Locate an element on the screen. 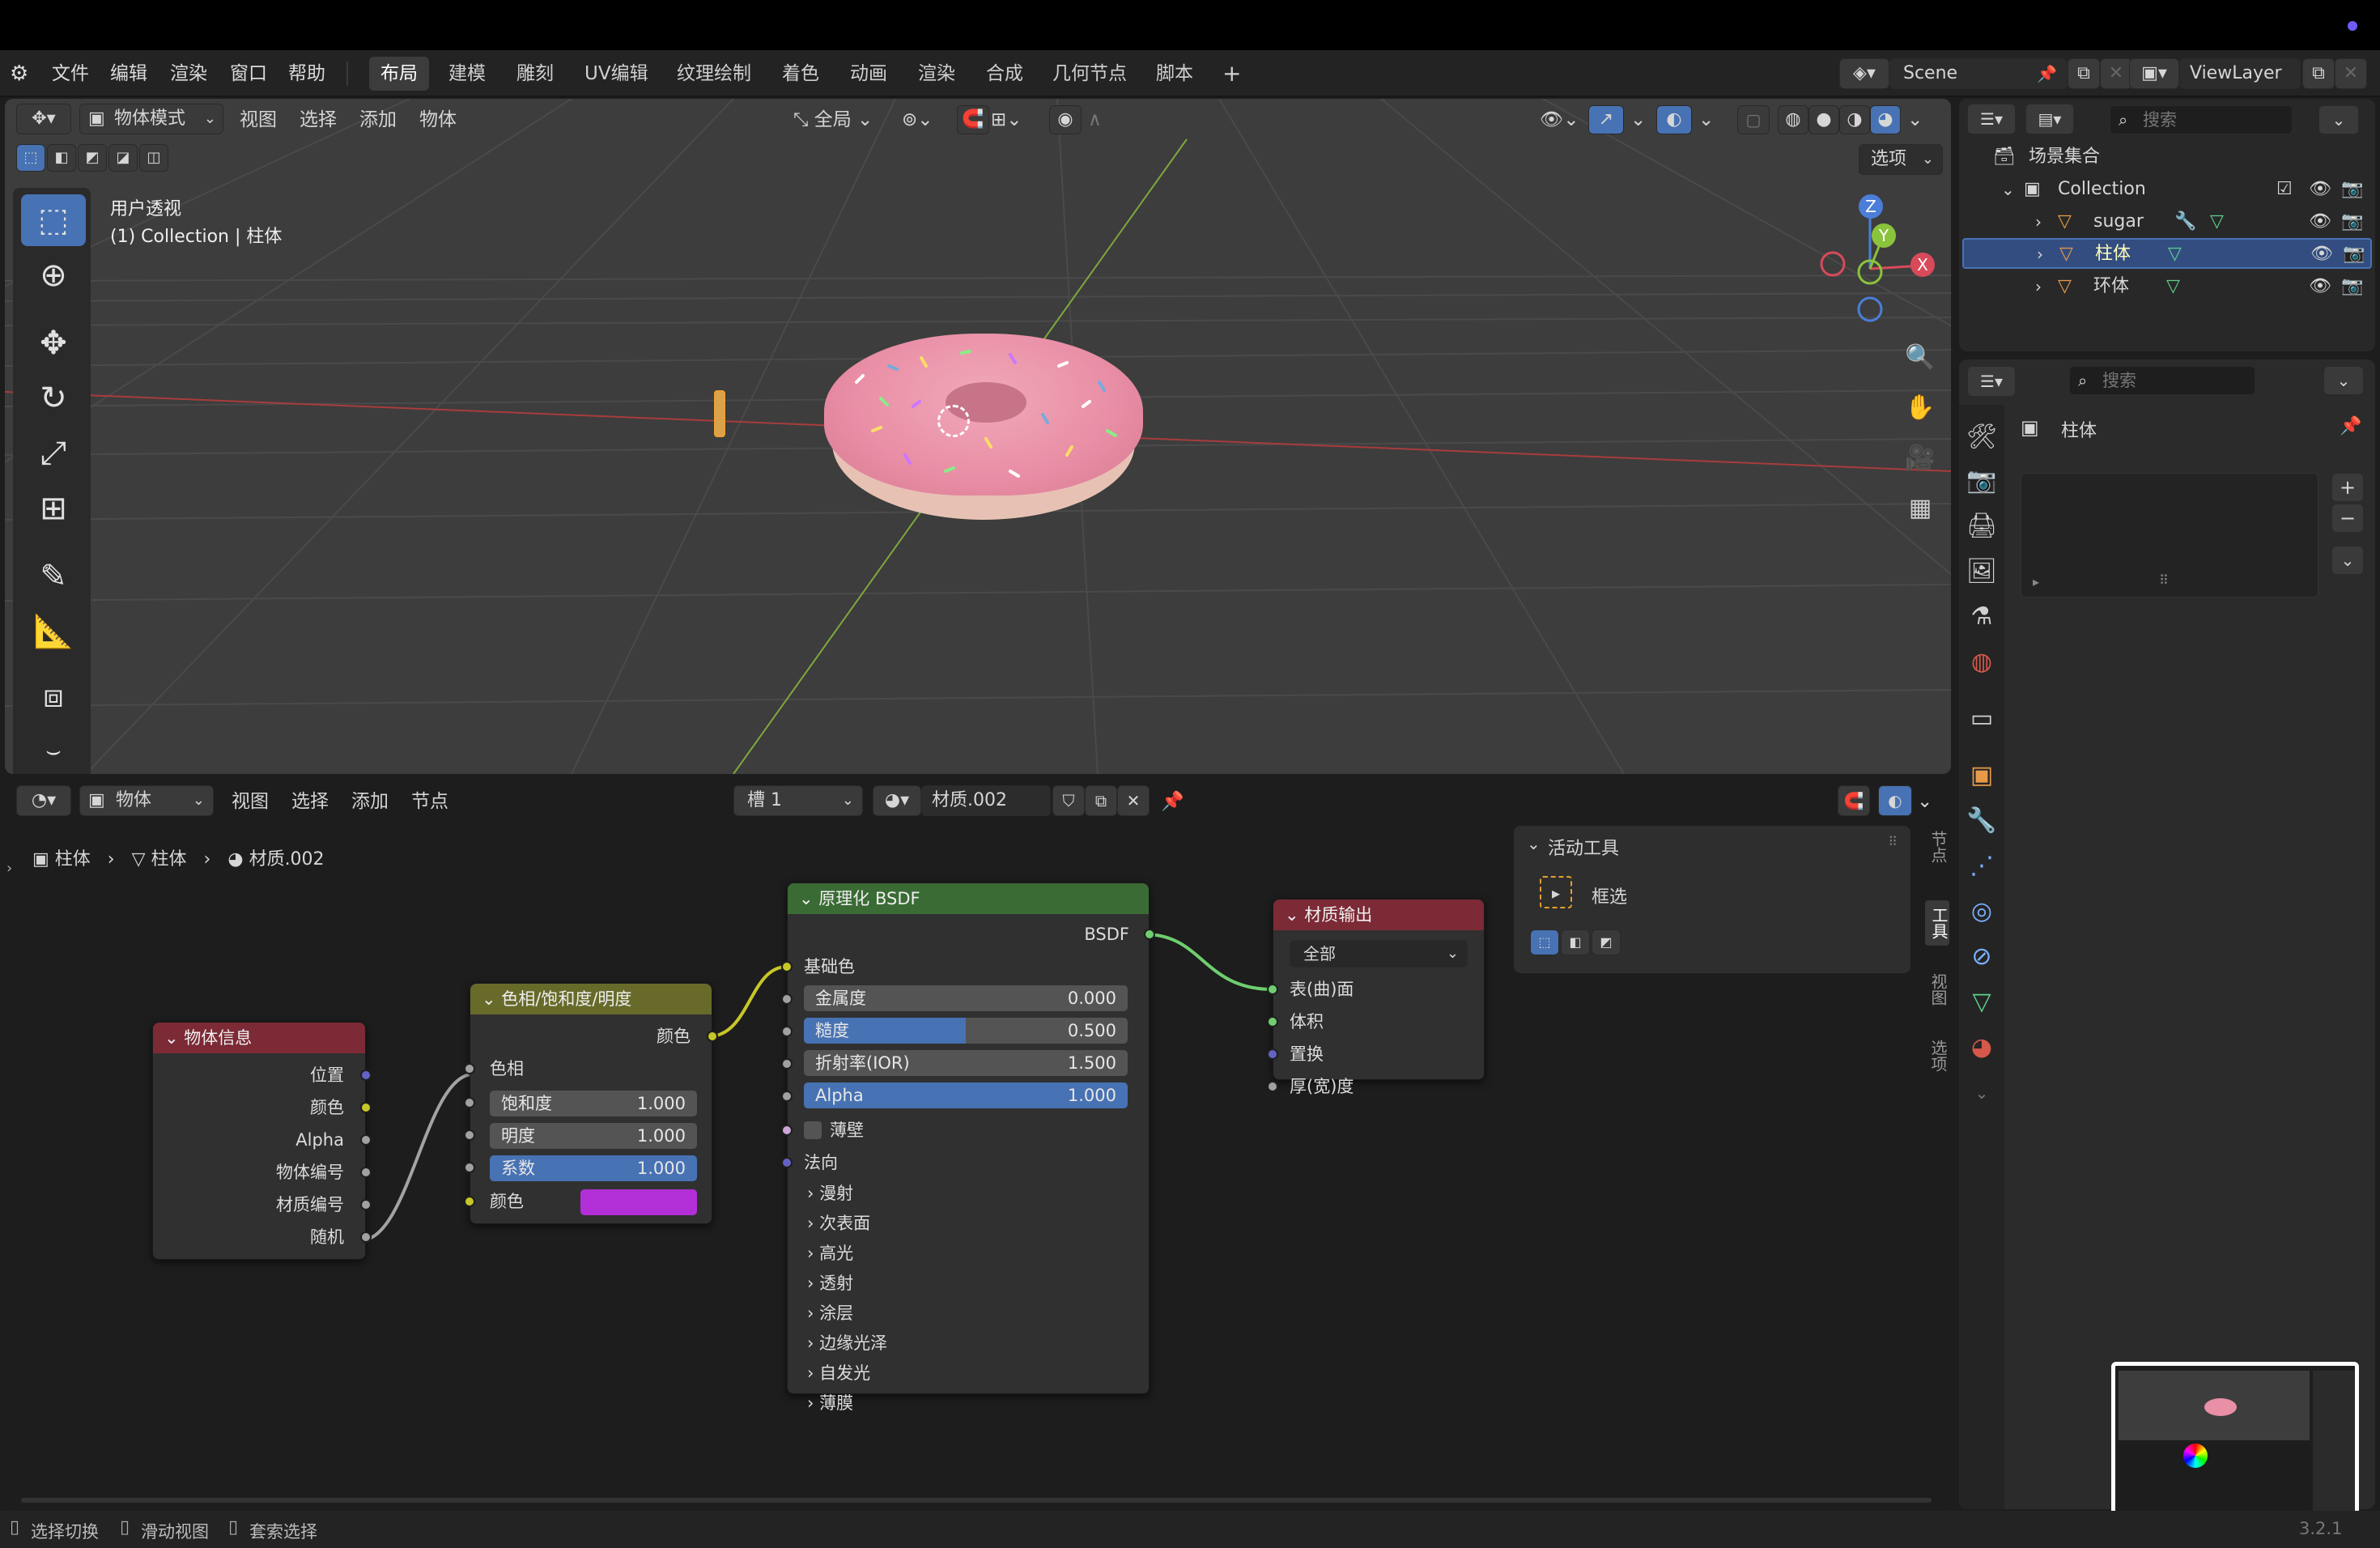  add-workspace-button: + is located at coordinates (1231, 74).